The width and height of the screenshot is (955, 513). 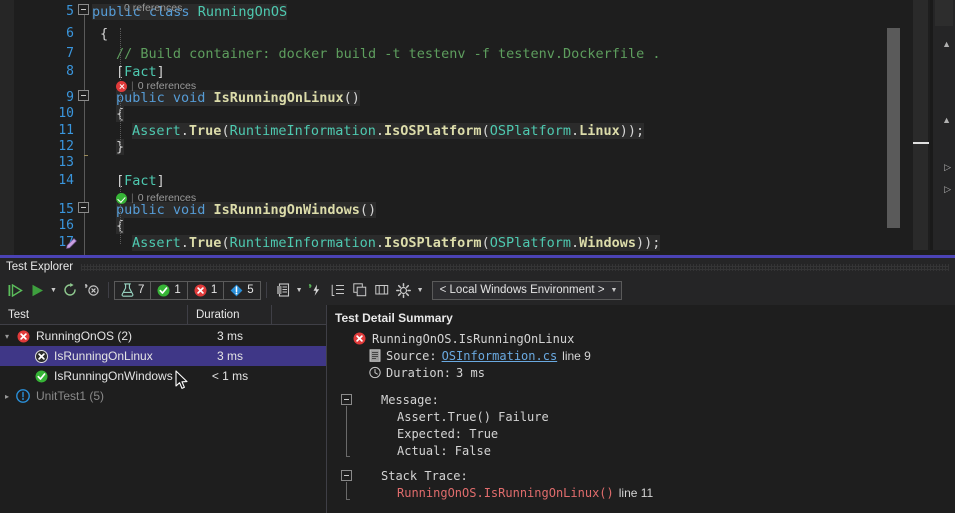 What do you see at coordinates (206, 290) in the screenshot?
I see `counter-failed-tests: 1` at bounding box center [206, 290].